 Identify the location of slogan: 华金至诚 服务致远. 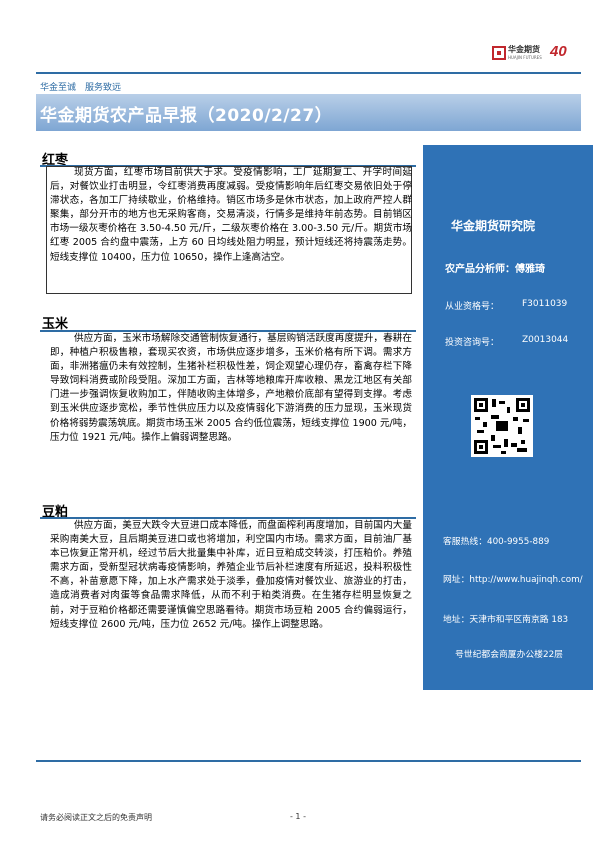
(81, 88).